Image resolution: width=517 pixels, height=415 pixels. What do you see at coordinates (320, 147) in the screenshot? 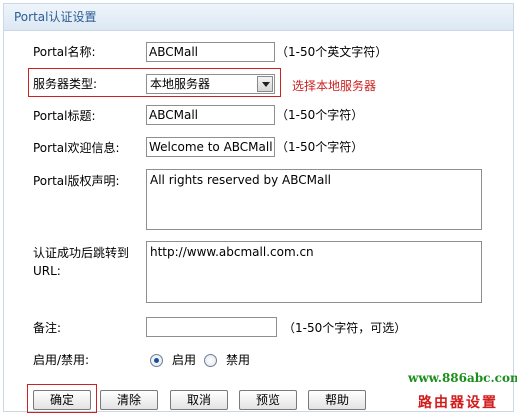
I see `portal-welcome-hint: （1-50个字符）` at bounding box center [320, 147].